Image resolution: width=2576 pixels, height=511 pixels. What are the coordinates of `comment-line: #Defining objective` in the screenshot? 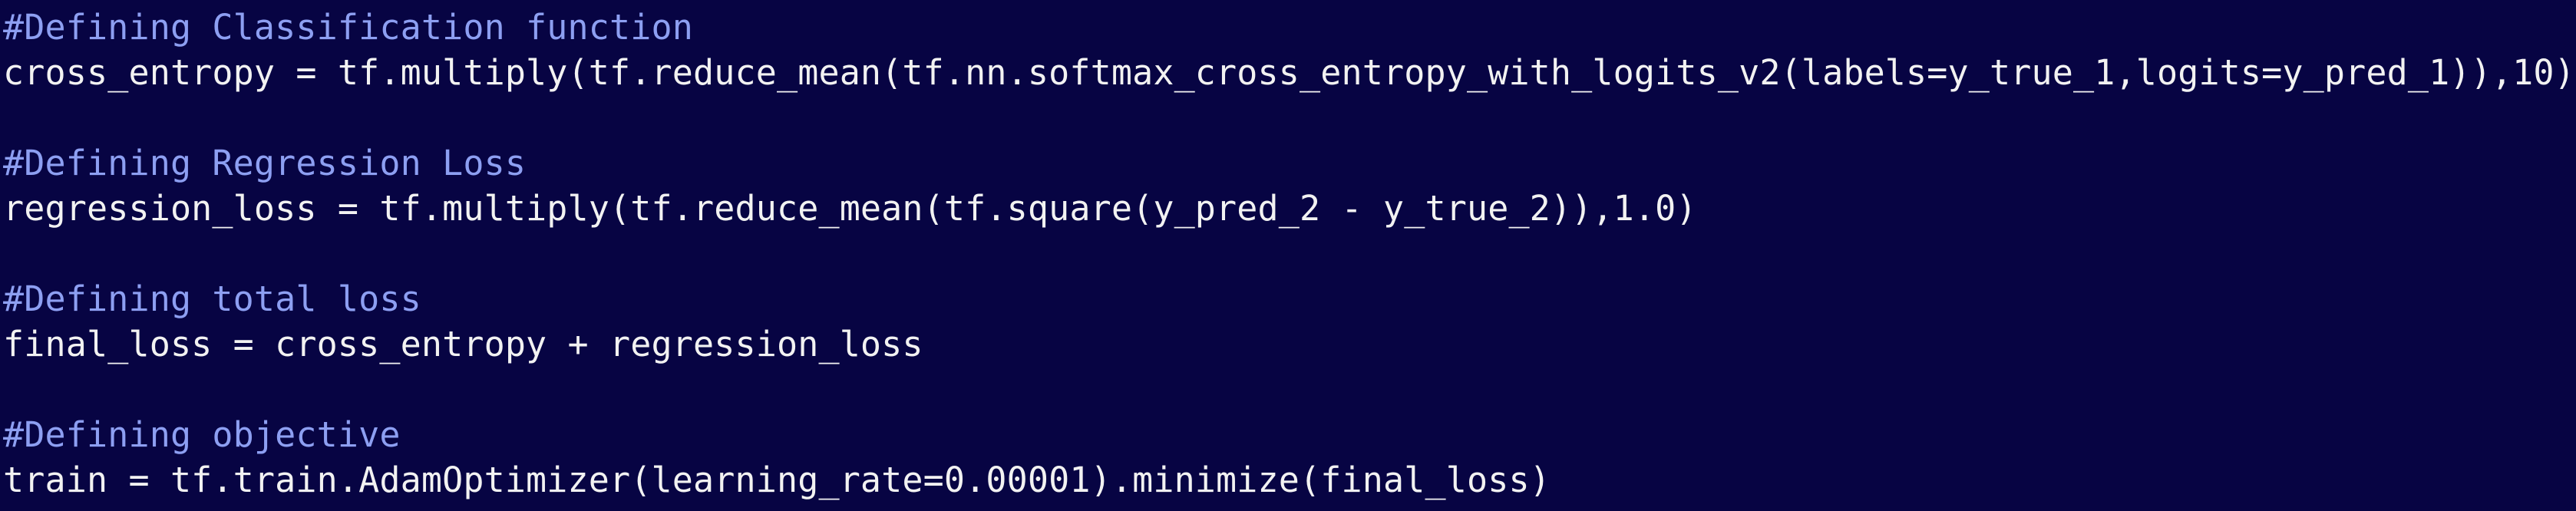 It's located at (202, 434).